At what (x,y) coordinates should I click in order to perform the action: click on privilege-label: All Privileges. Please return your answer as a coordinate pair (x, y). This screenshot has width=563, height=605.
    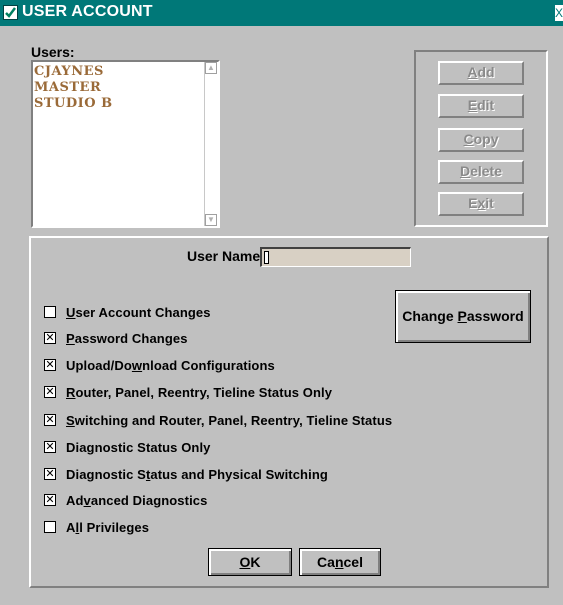
    Looking at the image, I should click on (108, 527).